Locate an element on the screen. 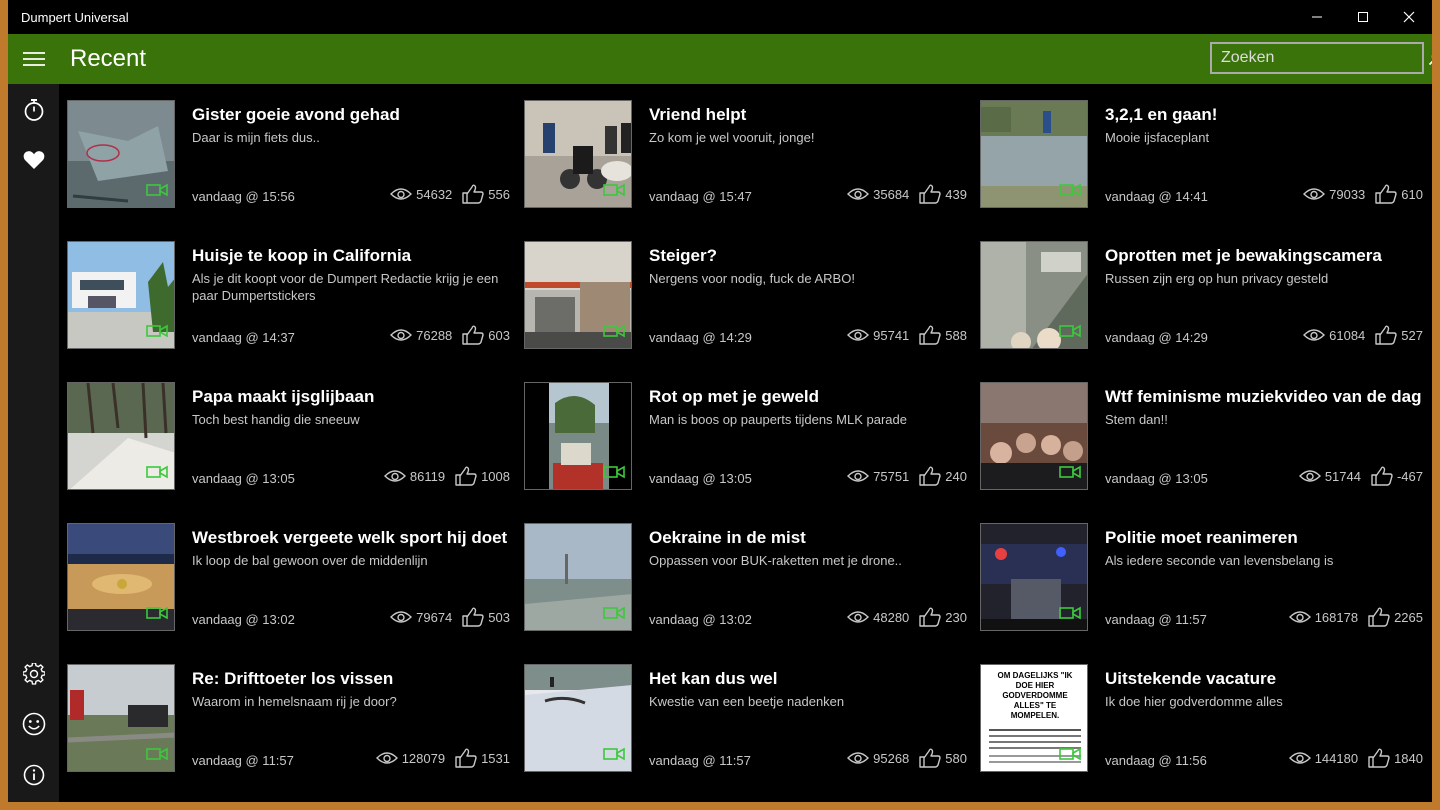  video-title: Oekraine in de mist is located at coordinates (809, 538).